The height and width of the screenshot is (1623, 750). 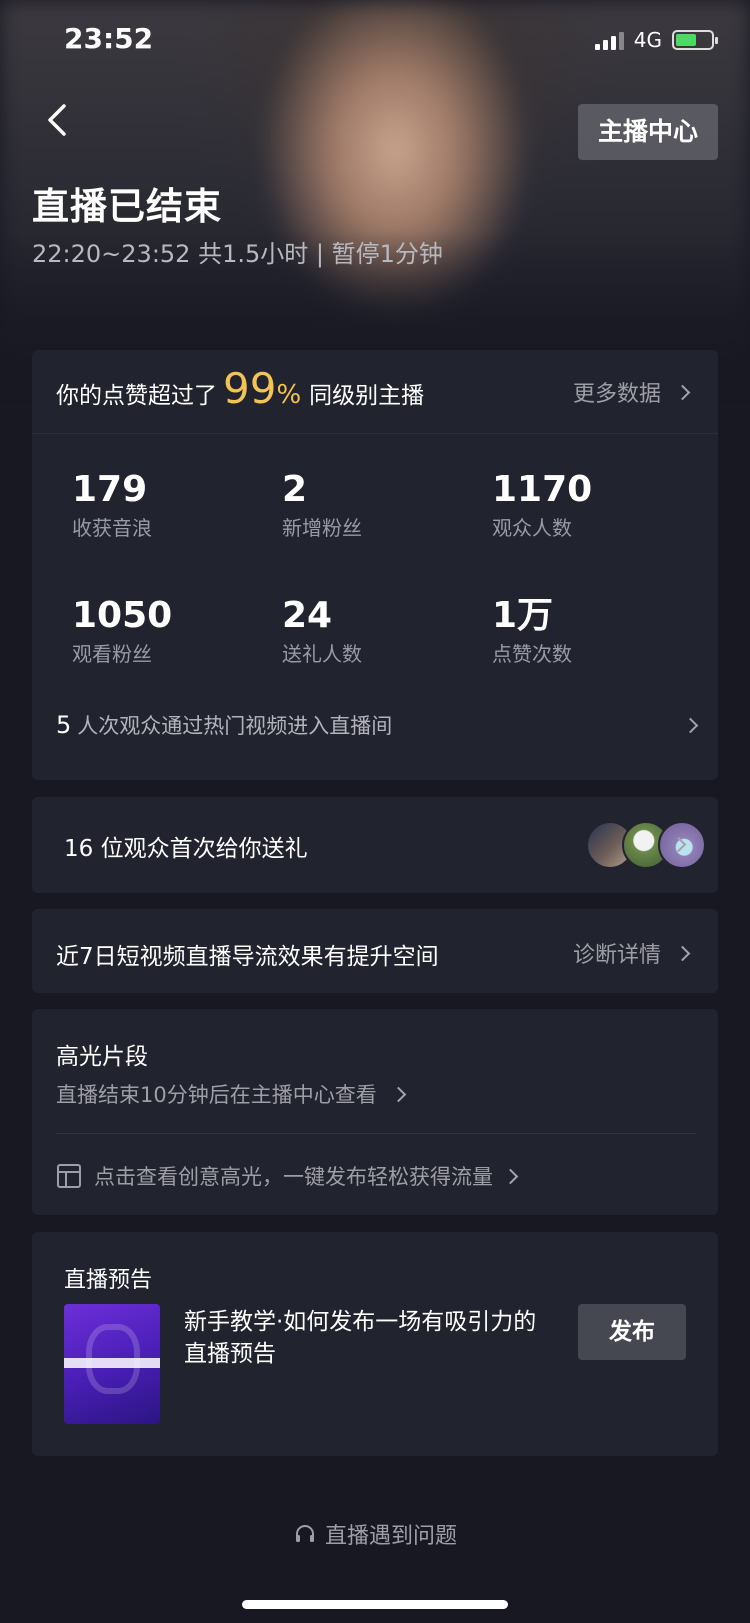 I want to click on stats-header: 你的点赞超过了 99 % 同级别主播 更多数据, so click(x=375, y=392).